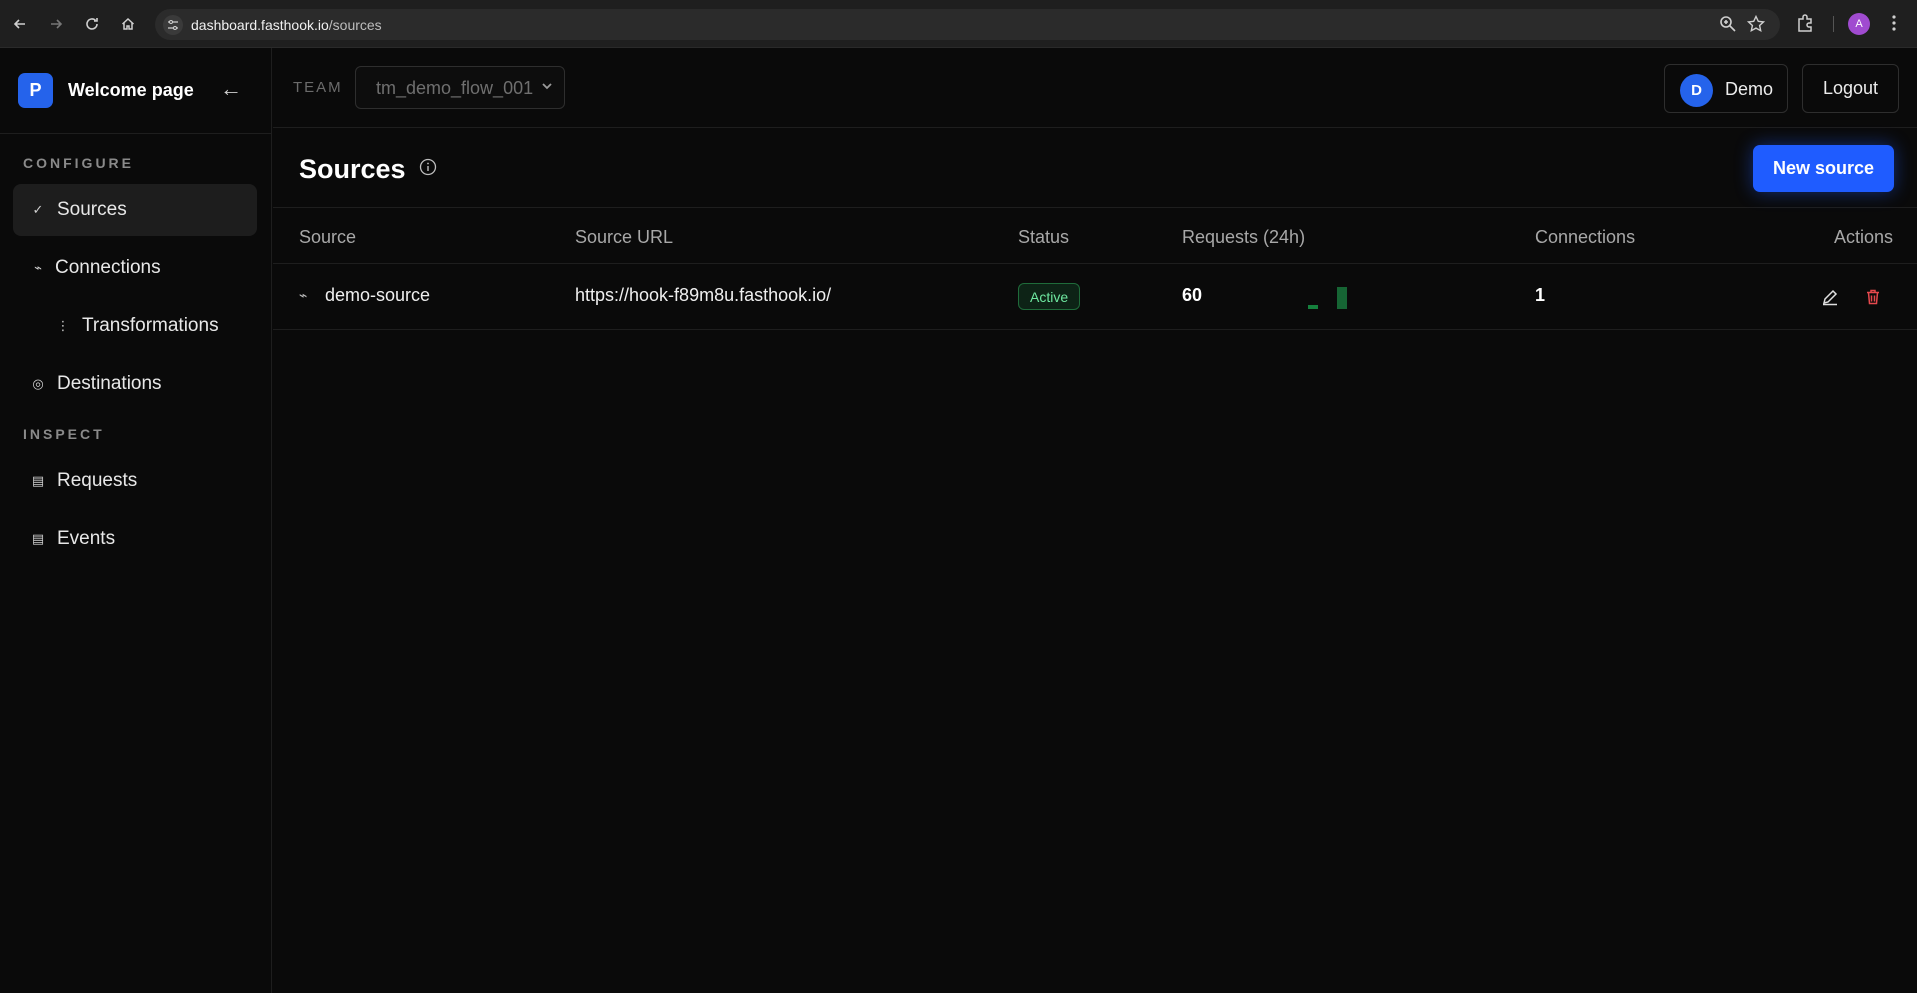  Describe the element at coordinates (231, 89) in the screenshot. I see `collapse-arrow-icon: ←` at that location.